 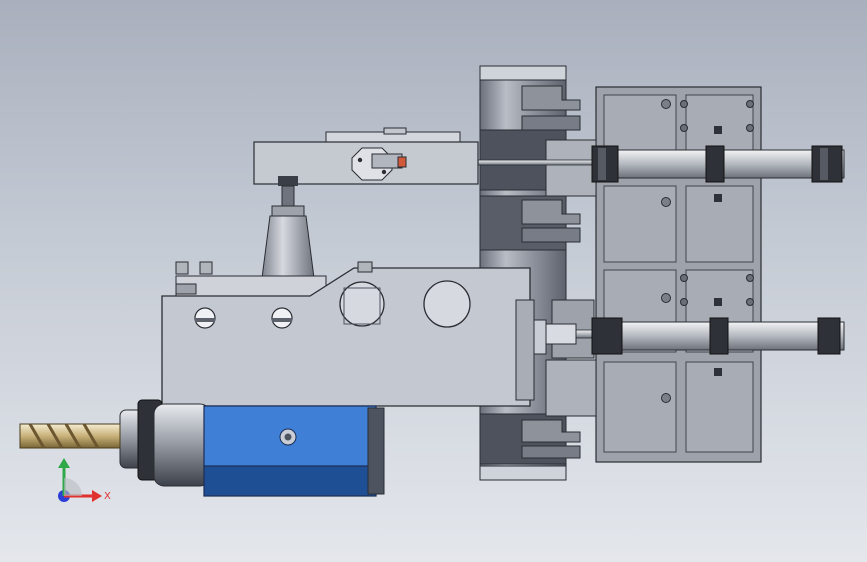 What do you see at coordinates (70, 436) in the screenshot?
I see `drill-bit` at bounding box center [70, 436].